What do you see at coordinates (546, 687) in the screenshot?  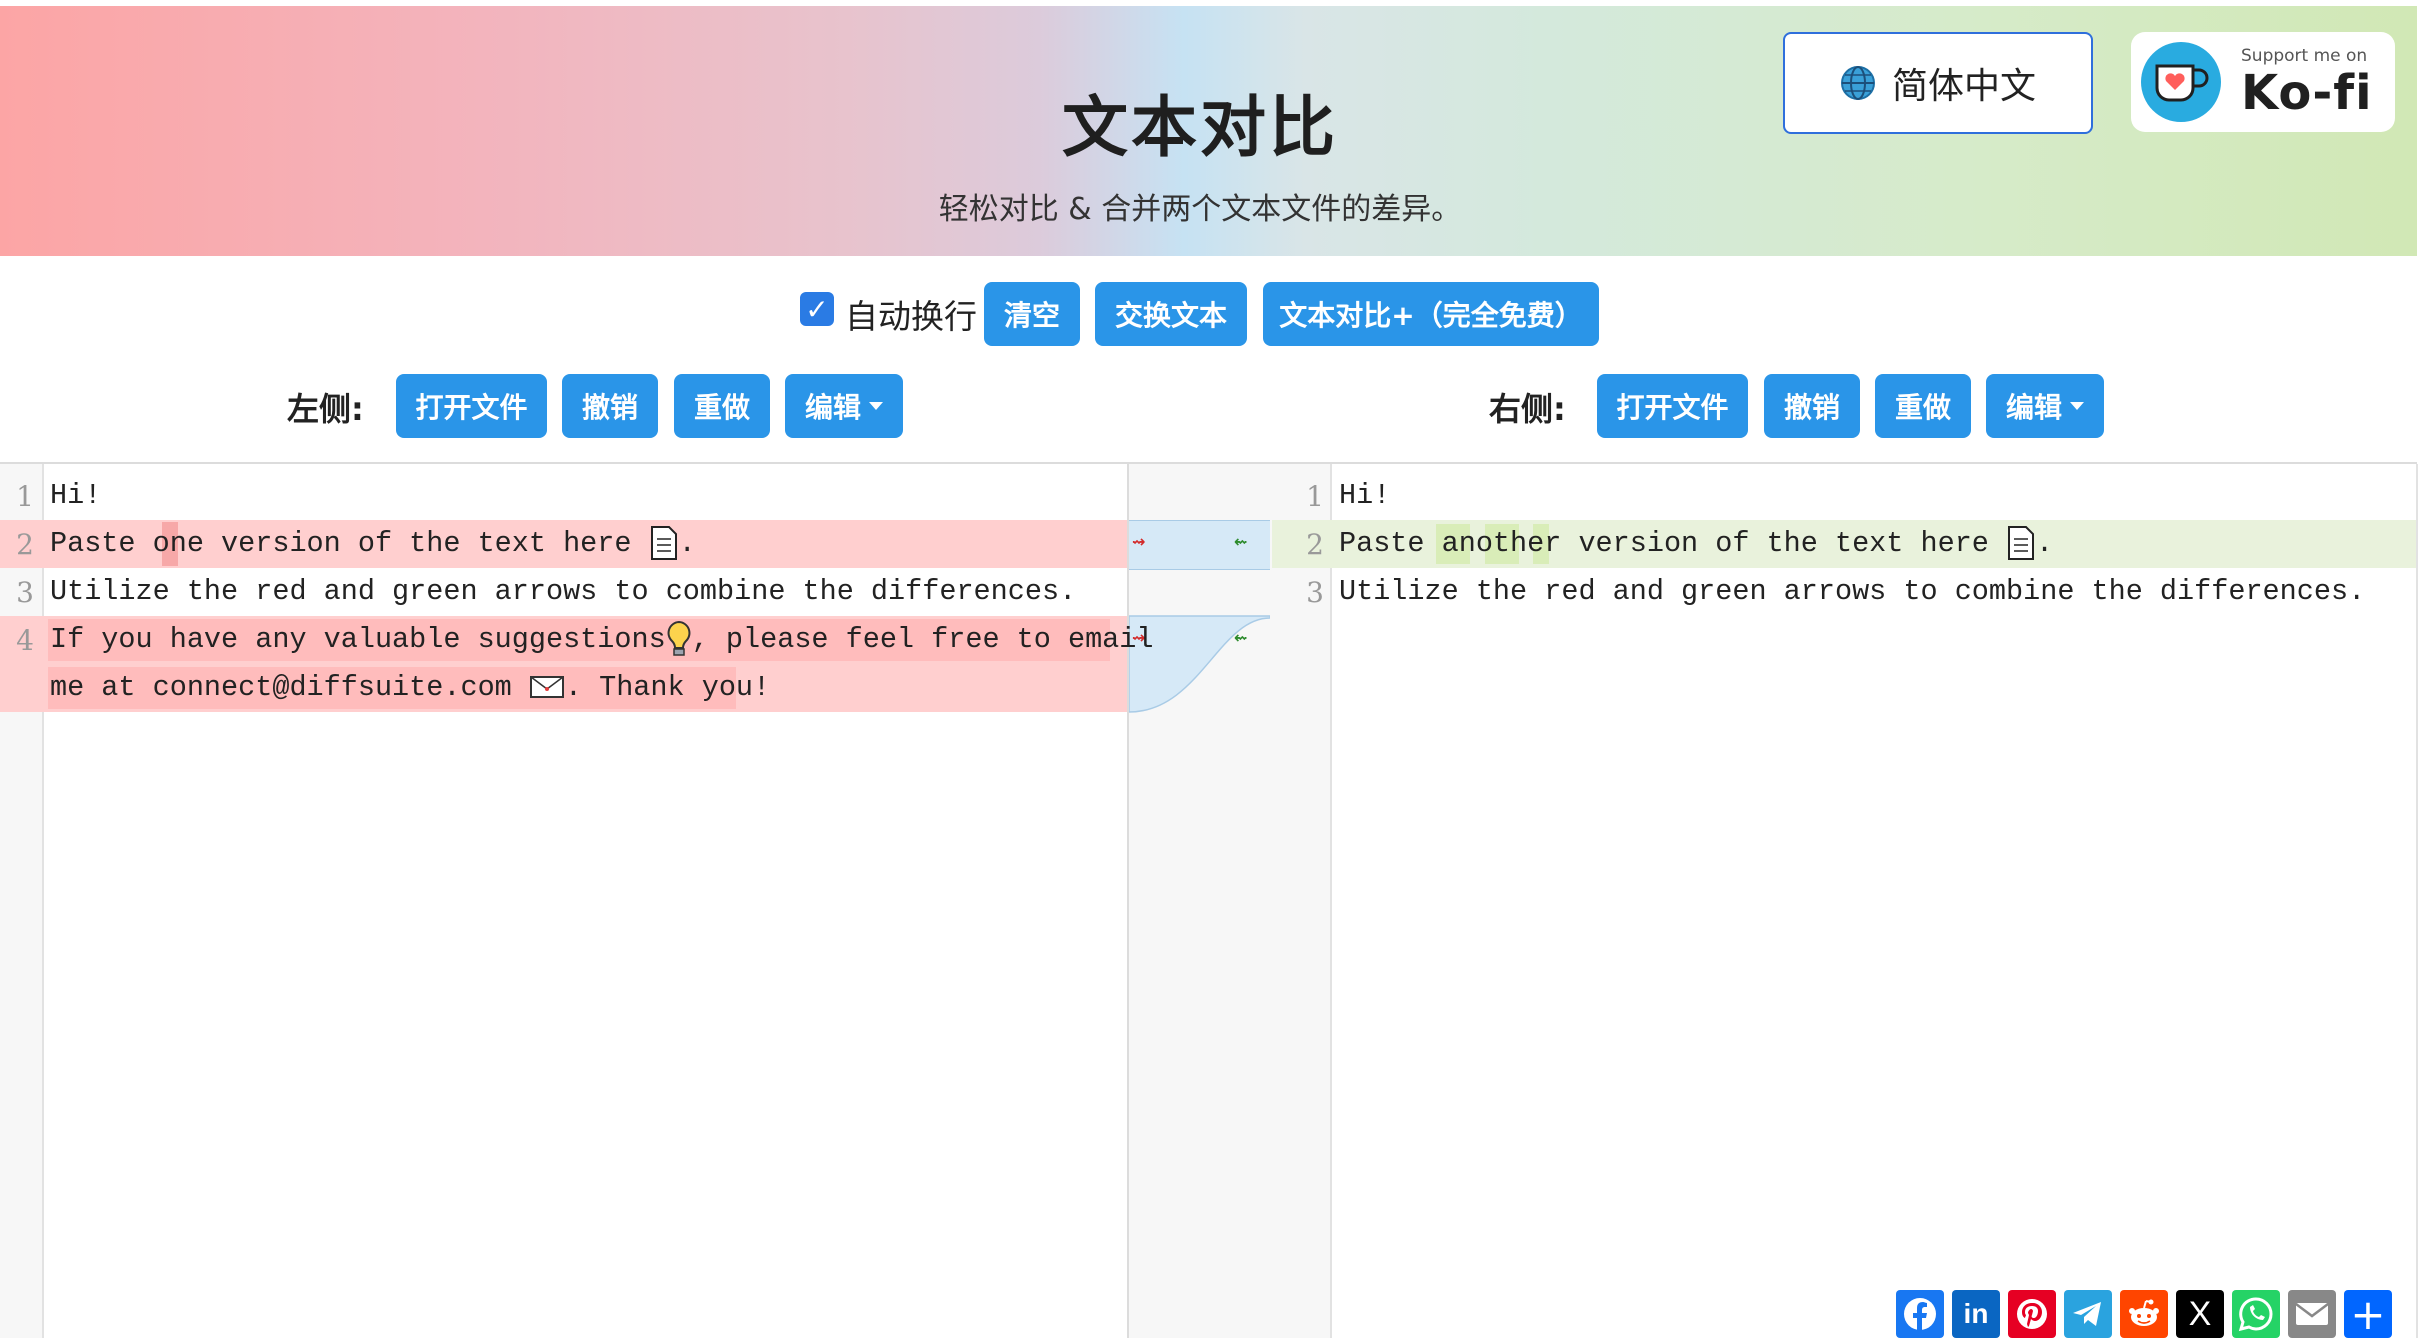 I see `envelope-icon` at bounding box center [546, 687].